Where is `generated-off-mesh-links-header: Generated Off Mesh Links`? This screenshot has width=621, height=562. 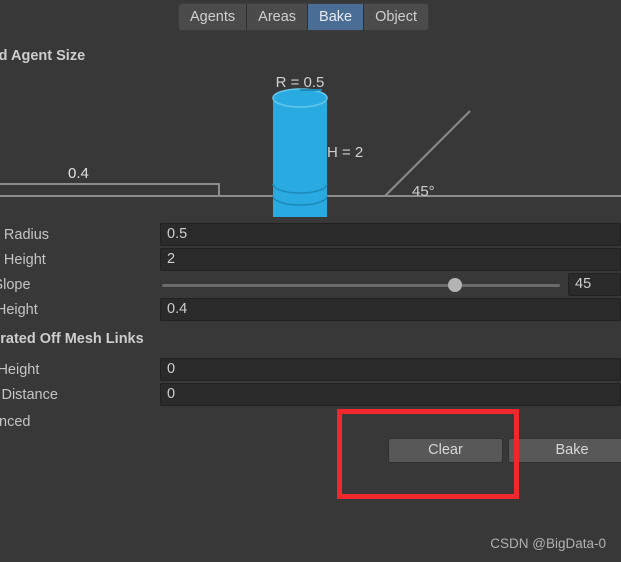
generated-off-mesh-links-header: Generated Off Mesh Links is located at coordinates (72, 339).